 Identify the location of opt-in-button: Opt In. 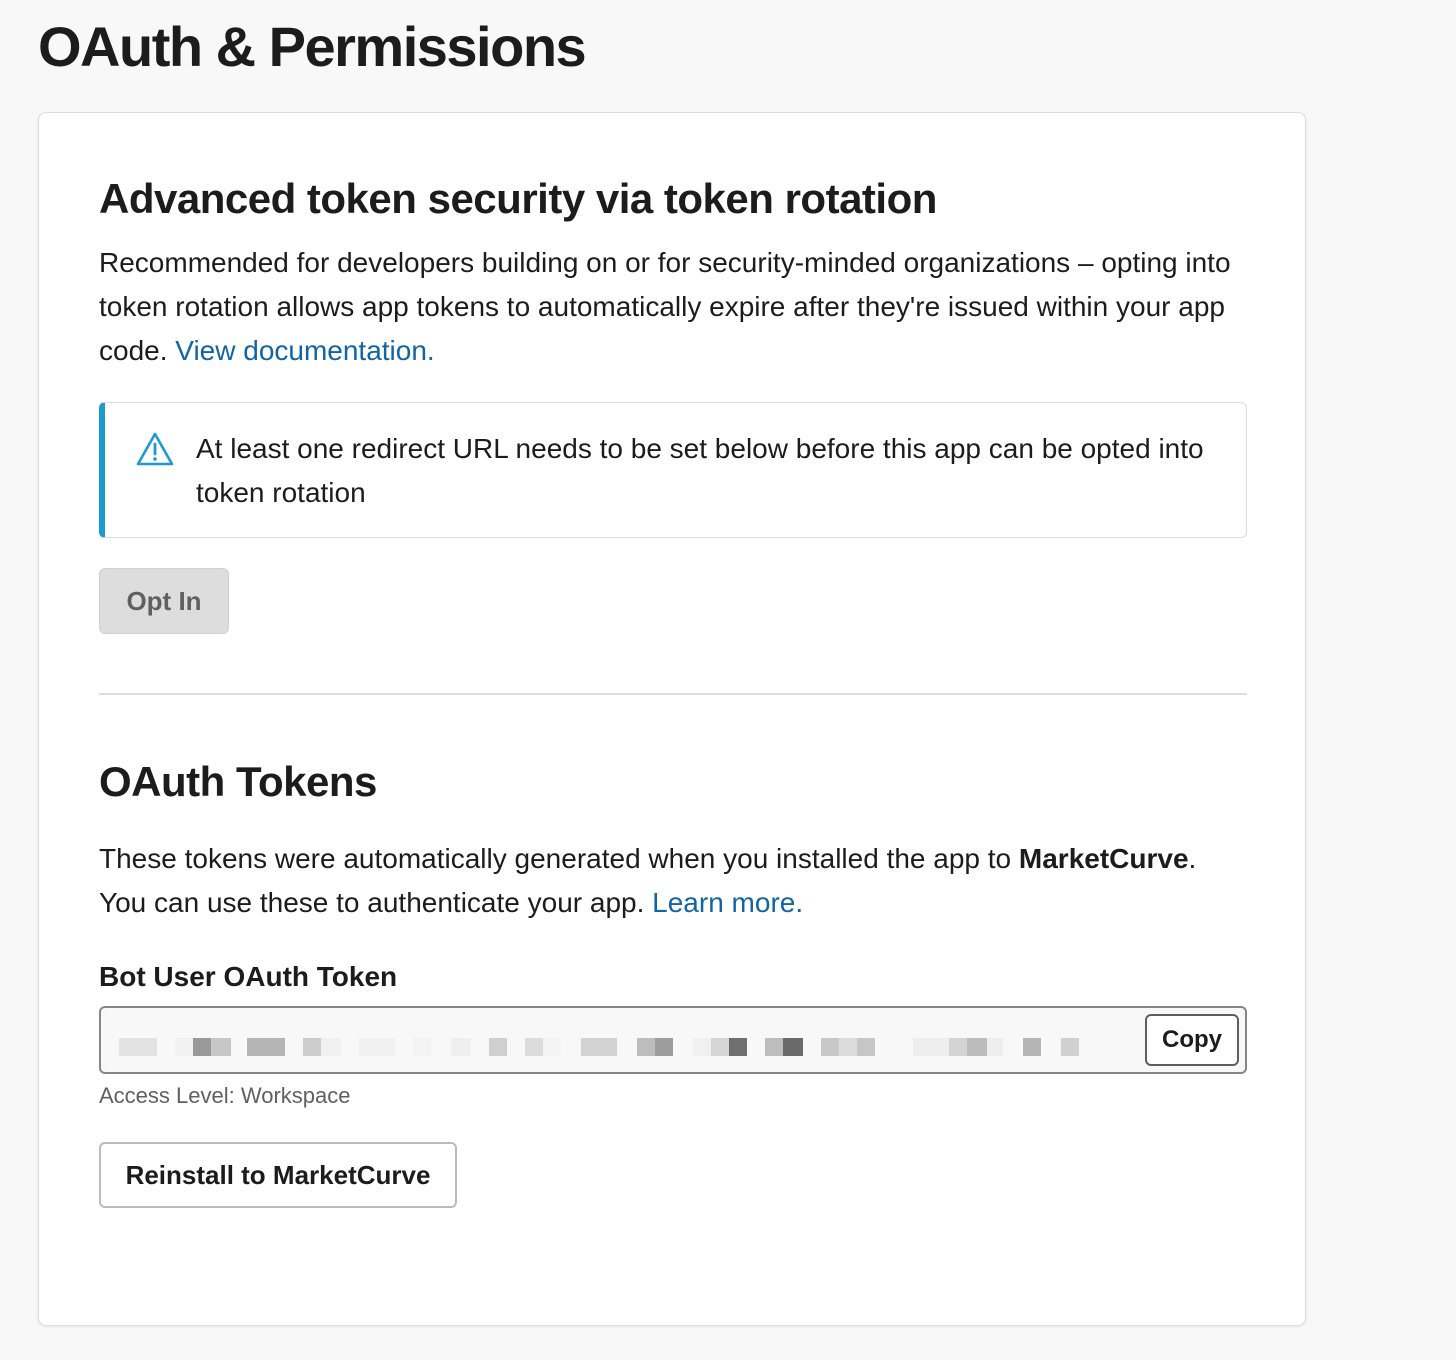
(164, 601).